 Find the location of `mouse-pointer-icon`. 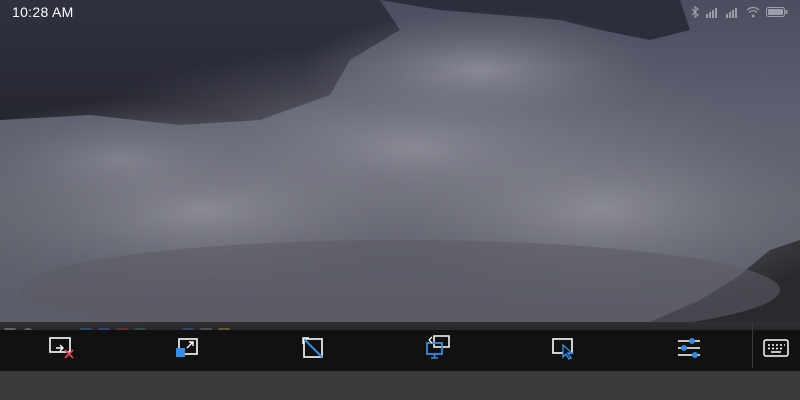

mouse-pointer-icon is located at coordinates (563, 349).